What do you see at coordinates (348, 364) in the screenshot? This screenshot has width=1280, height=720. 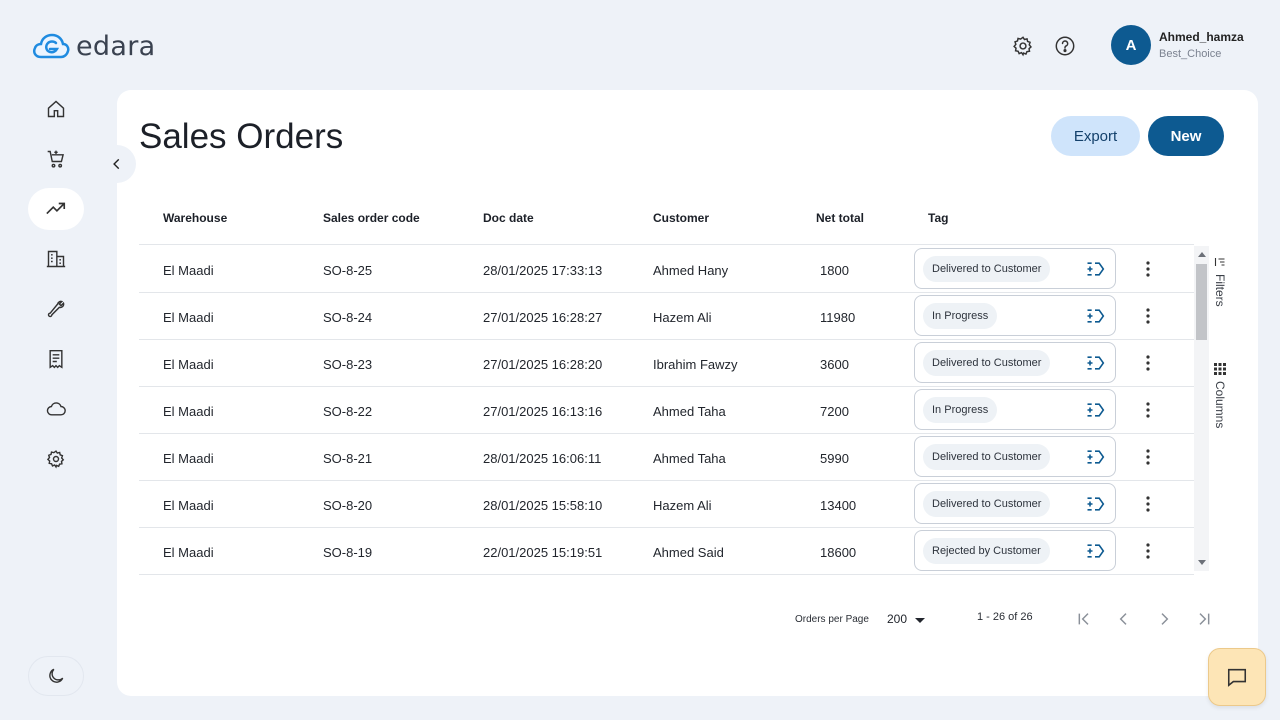 I see `cell-code: SO-8-23` at bounding box center [348, 364].